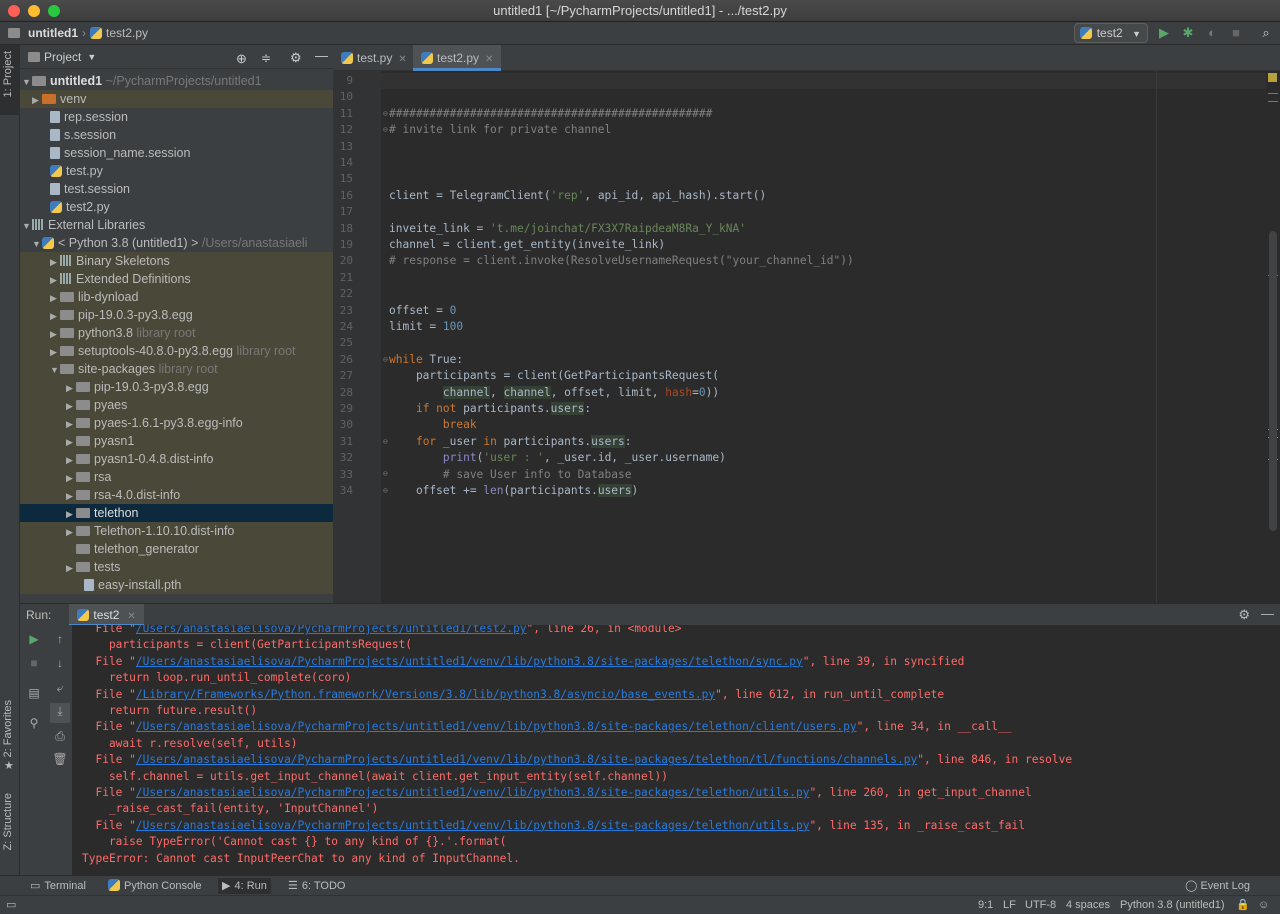  What do you see at coordinates (8, 821) in the screenshot?
I see `structure-tool-tab: Z: Structure` at bounding box center [8, 821].